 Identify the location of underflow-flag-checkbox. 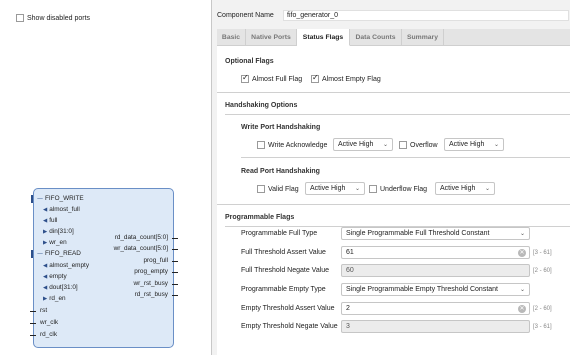
(373, 189).